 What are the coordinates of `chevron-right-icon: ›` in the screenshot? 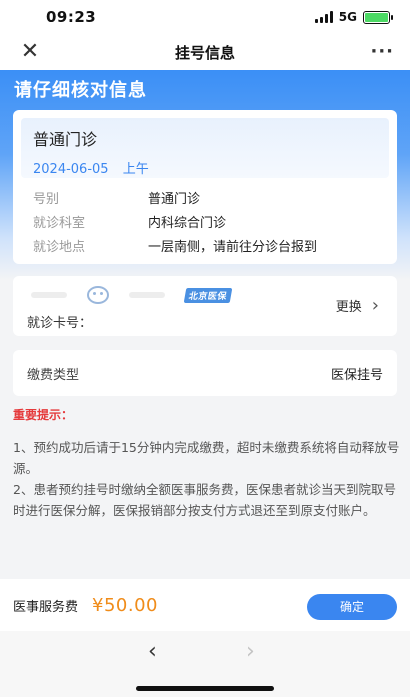 It's located at (375, 305).